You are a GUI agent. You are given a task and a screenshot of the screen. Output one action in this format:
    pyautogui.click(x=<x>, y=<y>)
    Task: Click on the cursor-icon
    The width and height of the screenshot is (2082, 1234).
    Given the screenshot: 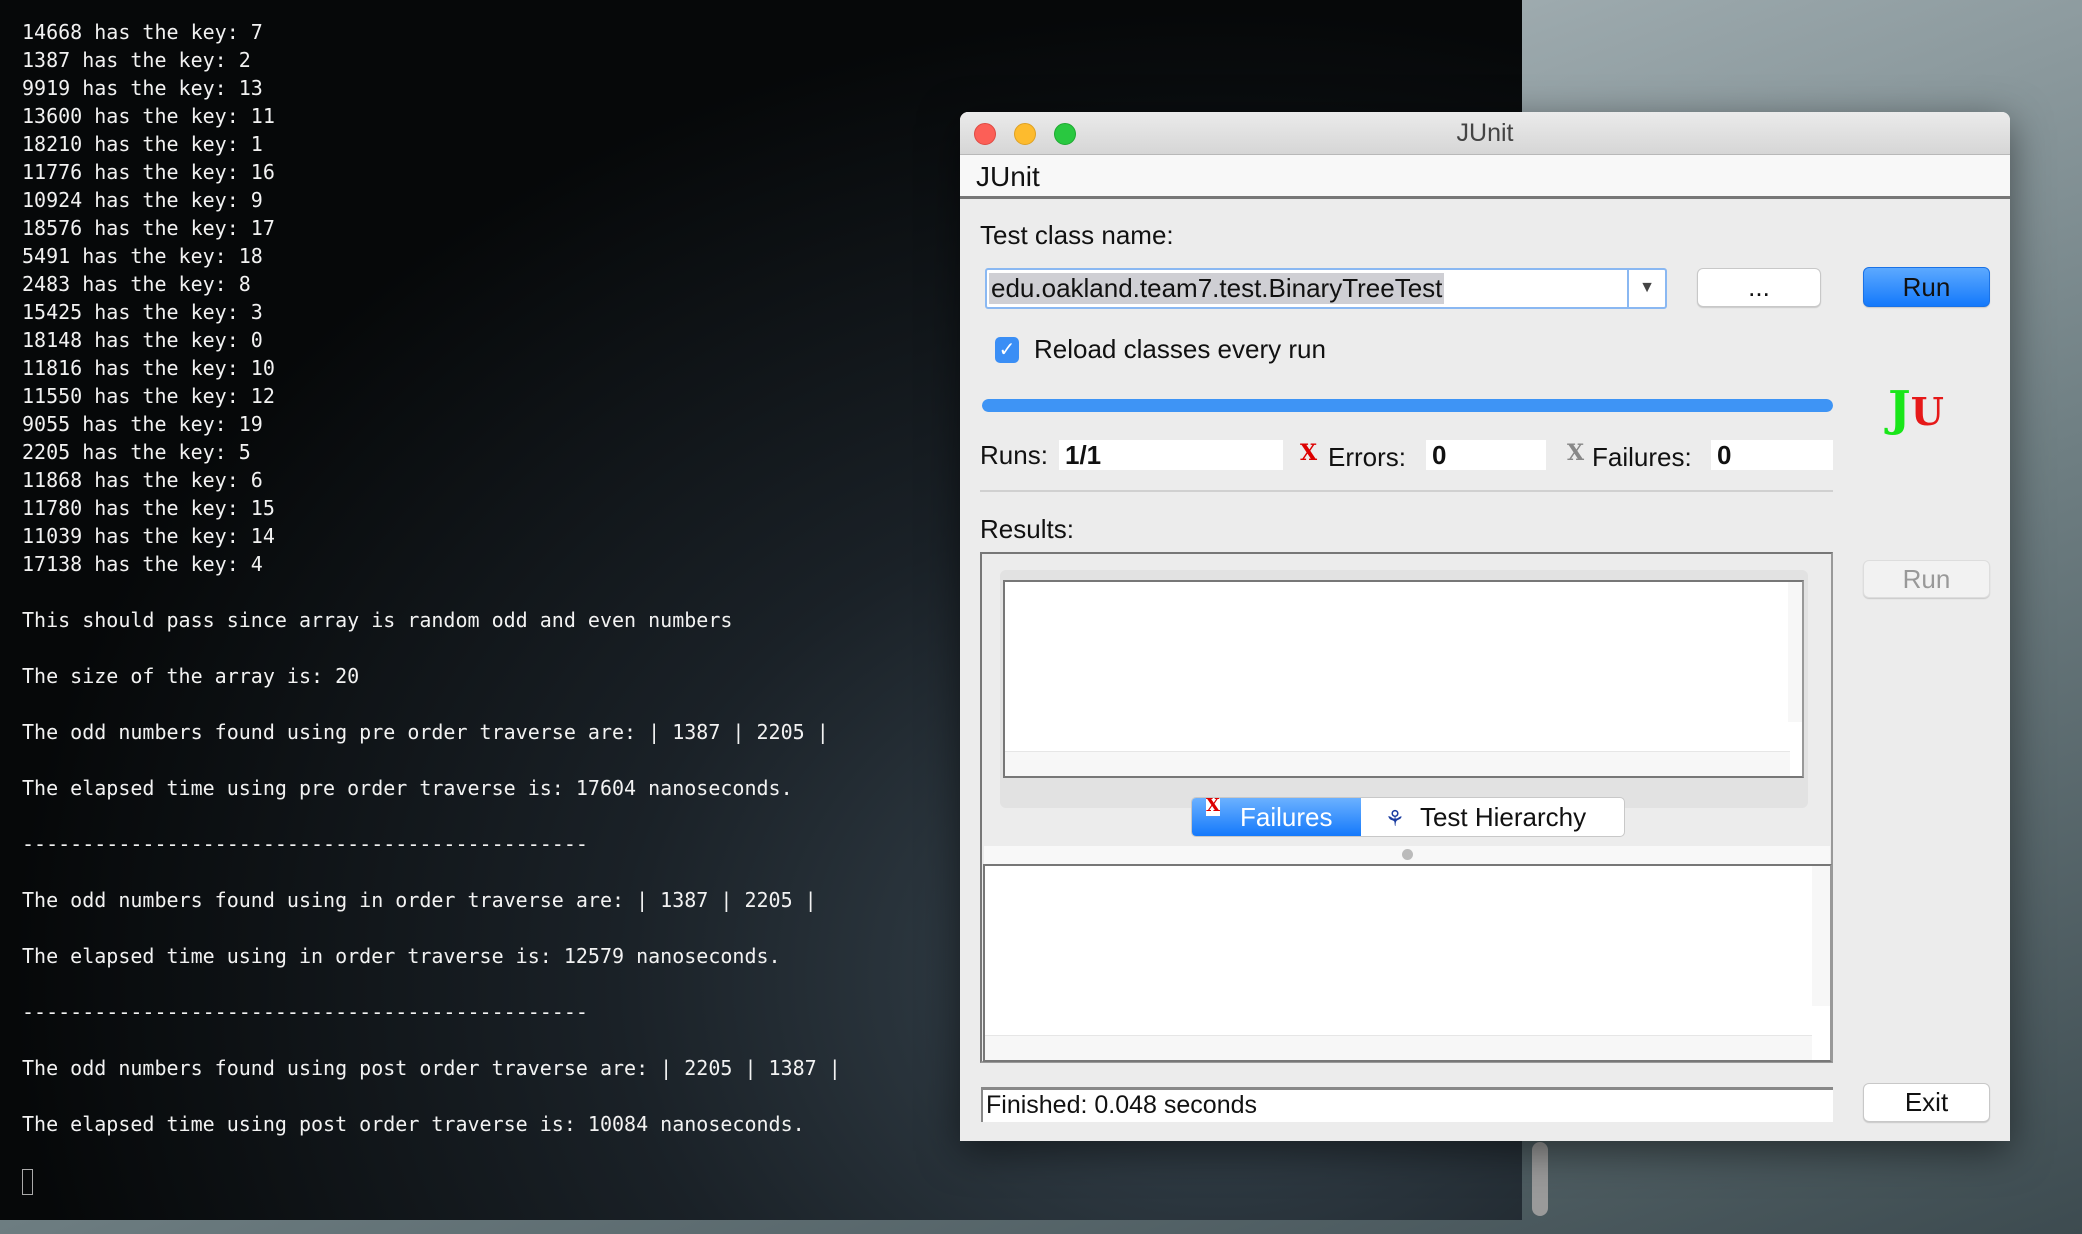 What is the action you would take?
    pyautogui.click(x=27, y=1181)
    